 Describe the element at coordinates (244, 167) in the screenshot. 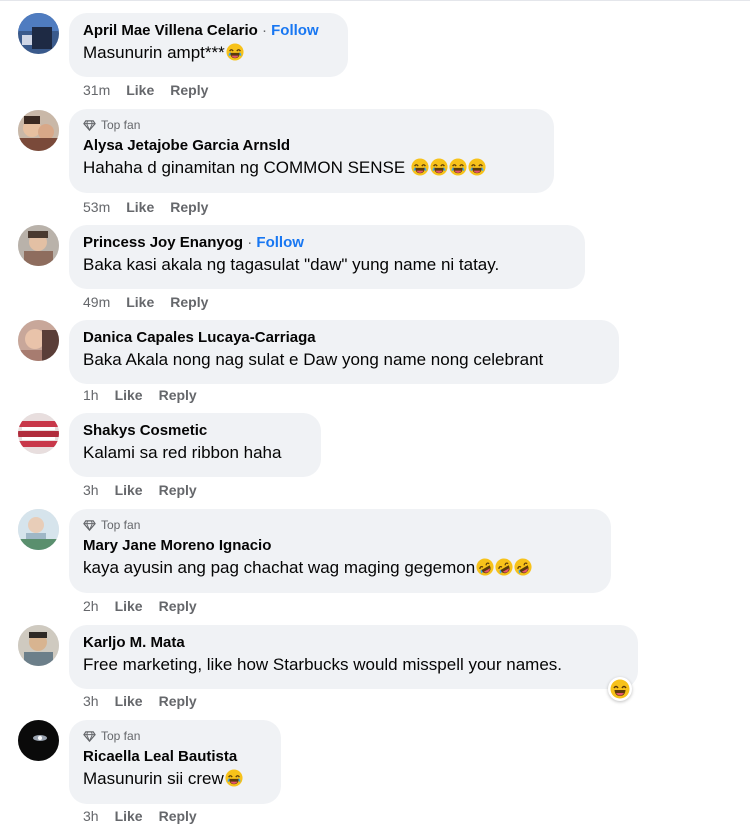

I see `comment-text: Hahaha d ginamitan ng COMMON SENSE` at that location.